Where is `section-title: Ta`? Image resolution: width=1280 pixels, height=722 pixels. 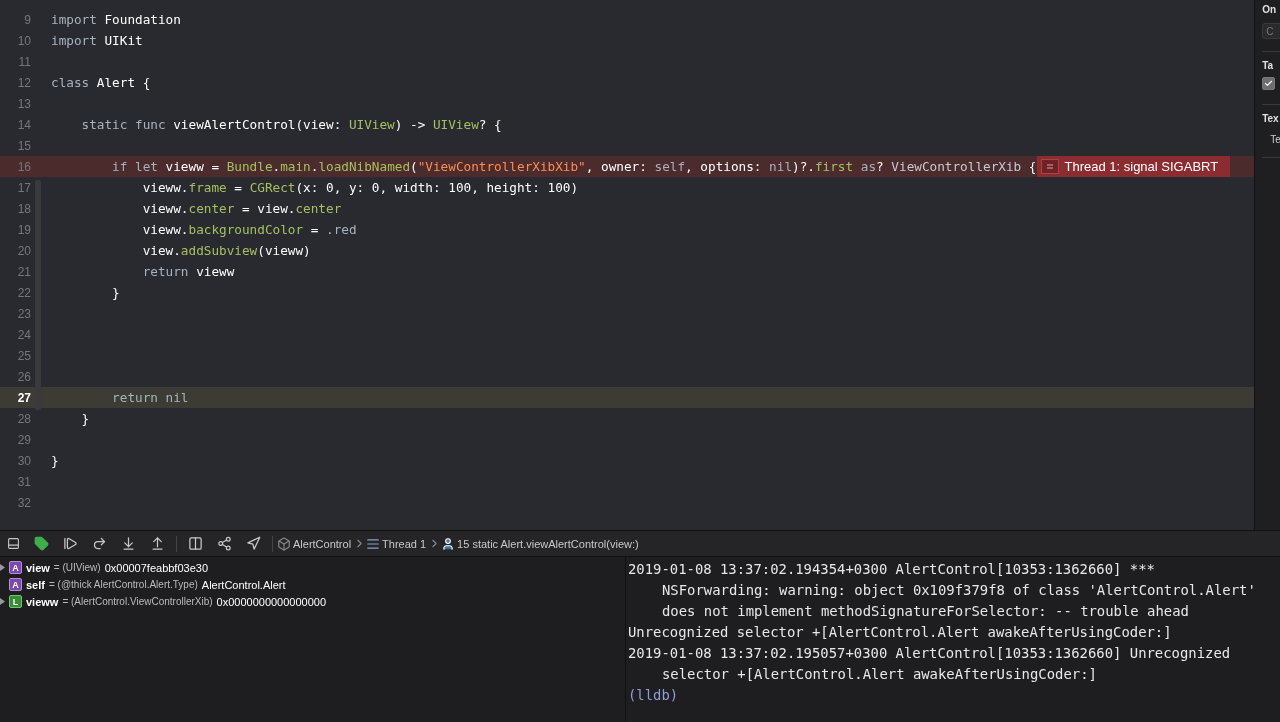 section-title: Ta is located at coordinates (1268, 65).